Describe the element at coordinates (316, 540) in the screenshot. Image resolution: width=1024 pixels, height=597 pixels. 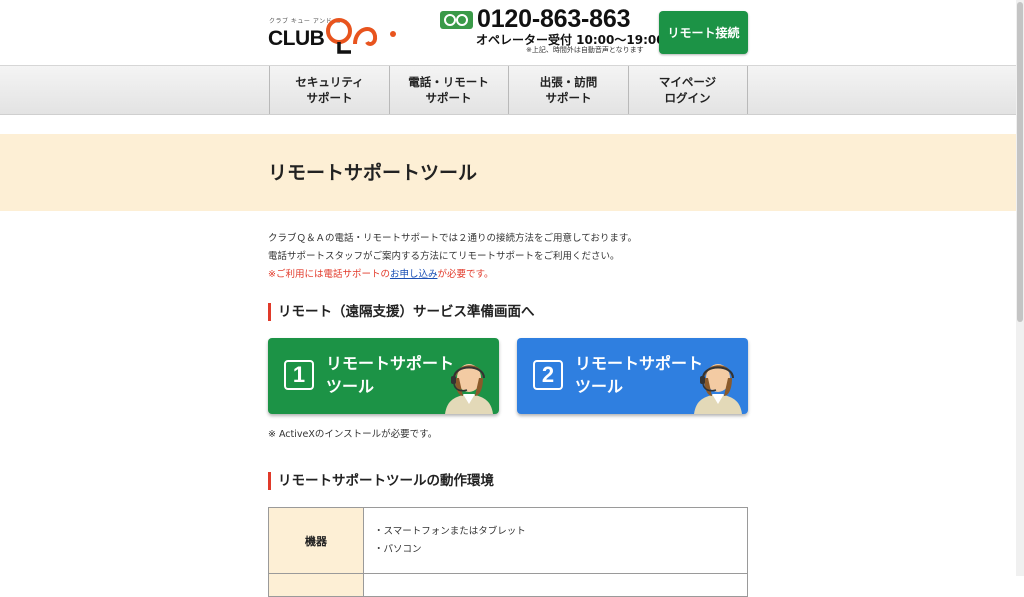
I see `table-header-cell: 機器` at that location.